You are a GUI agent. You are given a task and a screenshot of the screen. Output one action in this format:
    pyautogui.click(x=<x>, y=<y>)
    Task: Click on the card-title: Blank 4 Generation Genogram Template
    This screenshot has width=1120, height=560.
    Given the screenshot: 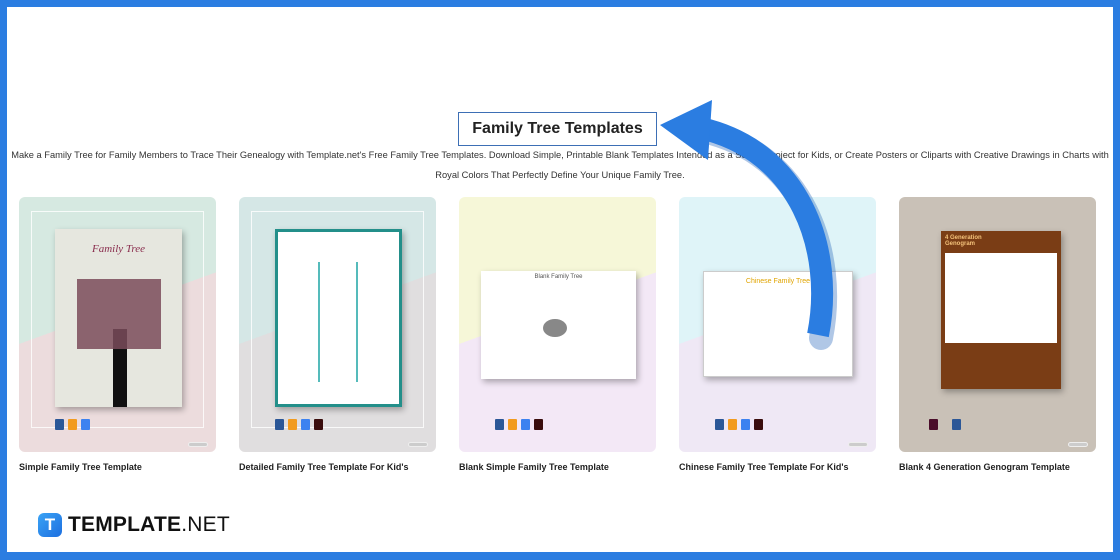 What is the action you would take?
    pyautogui.click(x=984, y=467)
    